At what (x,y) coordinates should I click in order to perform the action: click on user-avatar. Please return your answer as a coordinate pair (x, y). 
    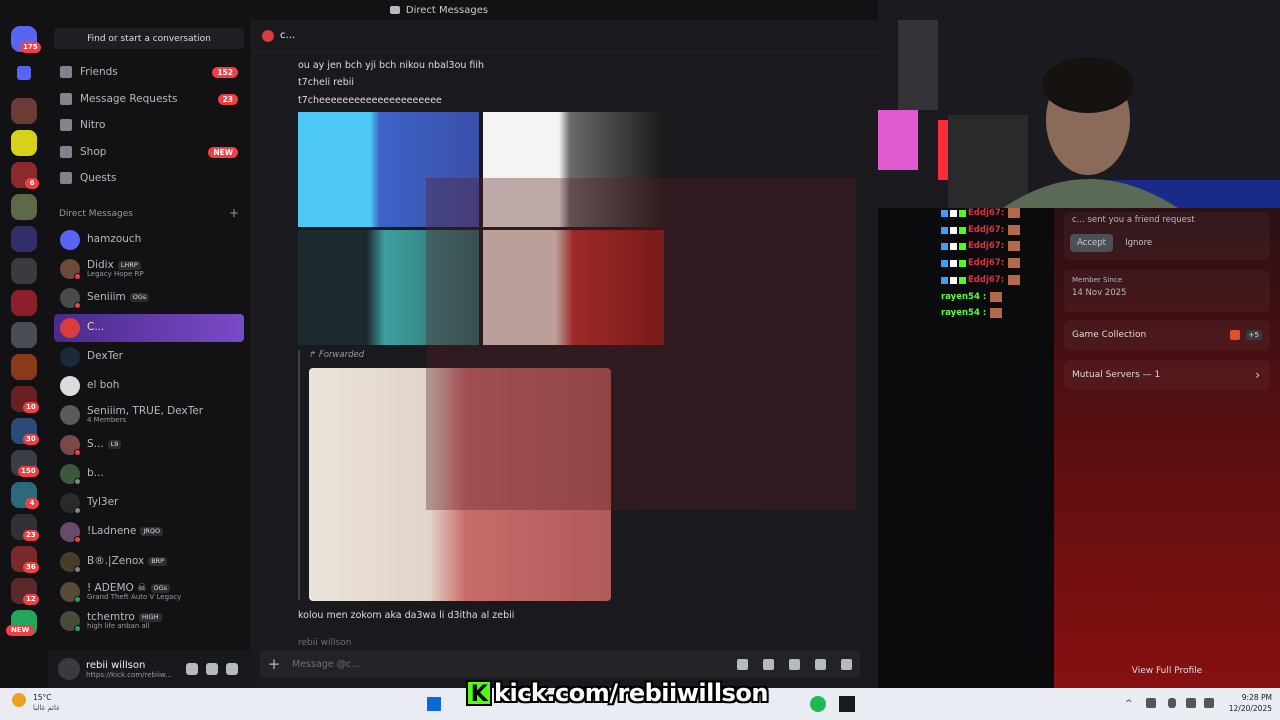
    Looking at the image, I should click on (69, 669).